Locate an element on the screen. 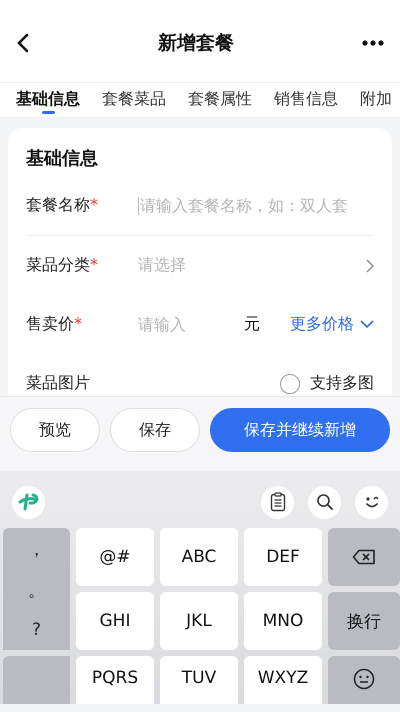 The image size is (400, 712). key-background is located at coordinates (36, 680).